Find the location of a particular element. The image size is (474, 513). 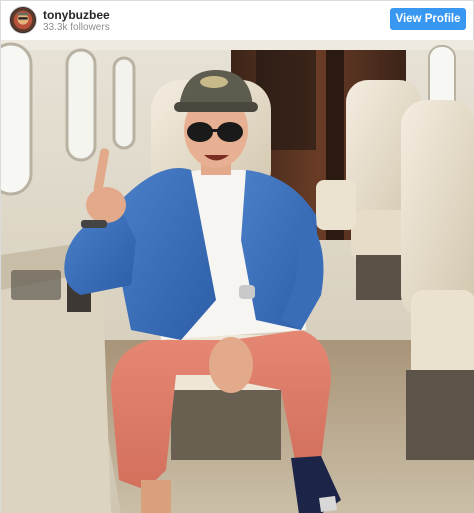

follower-count: 33.3k followers is located at coordinates (76, 27).